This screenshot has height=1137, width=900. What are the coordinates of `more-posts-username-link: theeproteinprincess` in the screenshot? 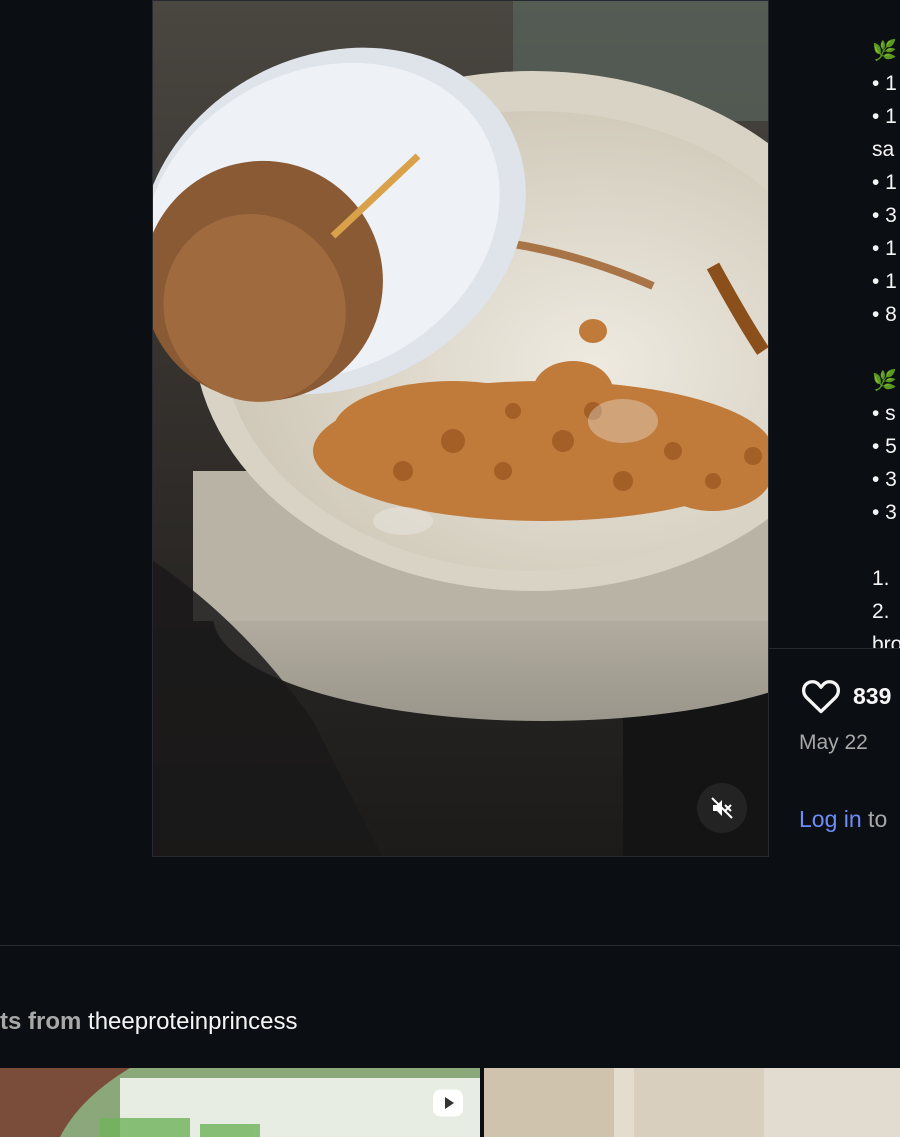 It's located at (192, 1021).